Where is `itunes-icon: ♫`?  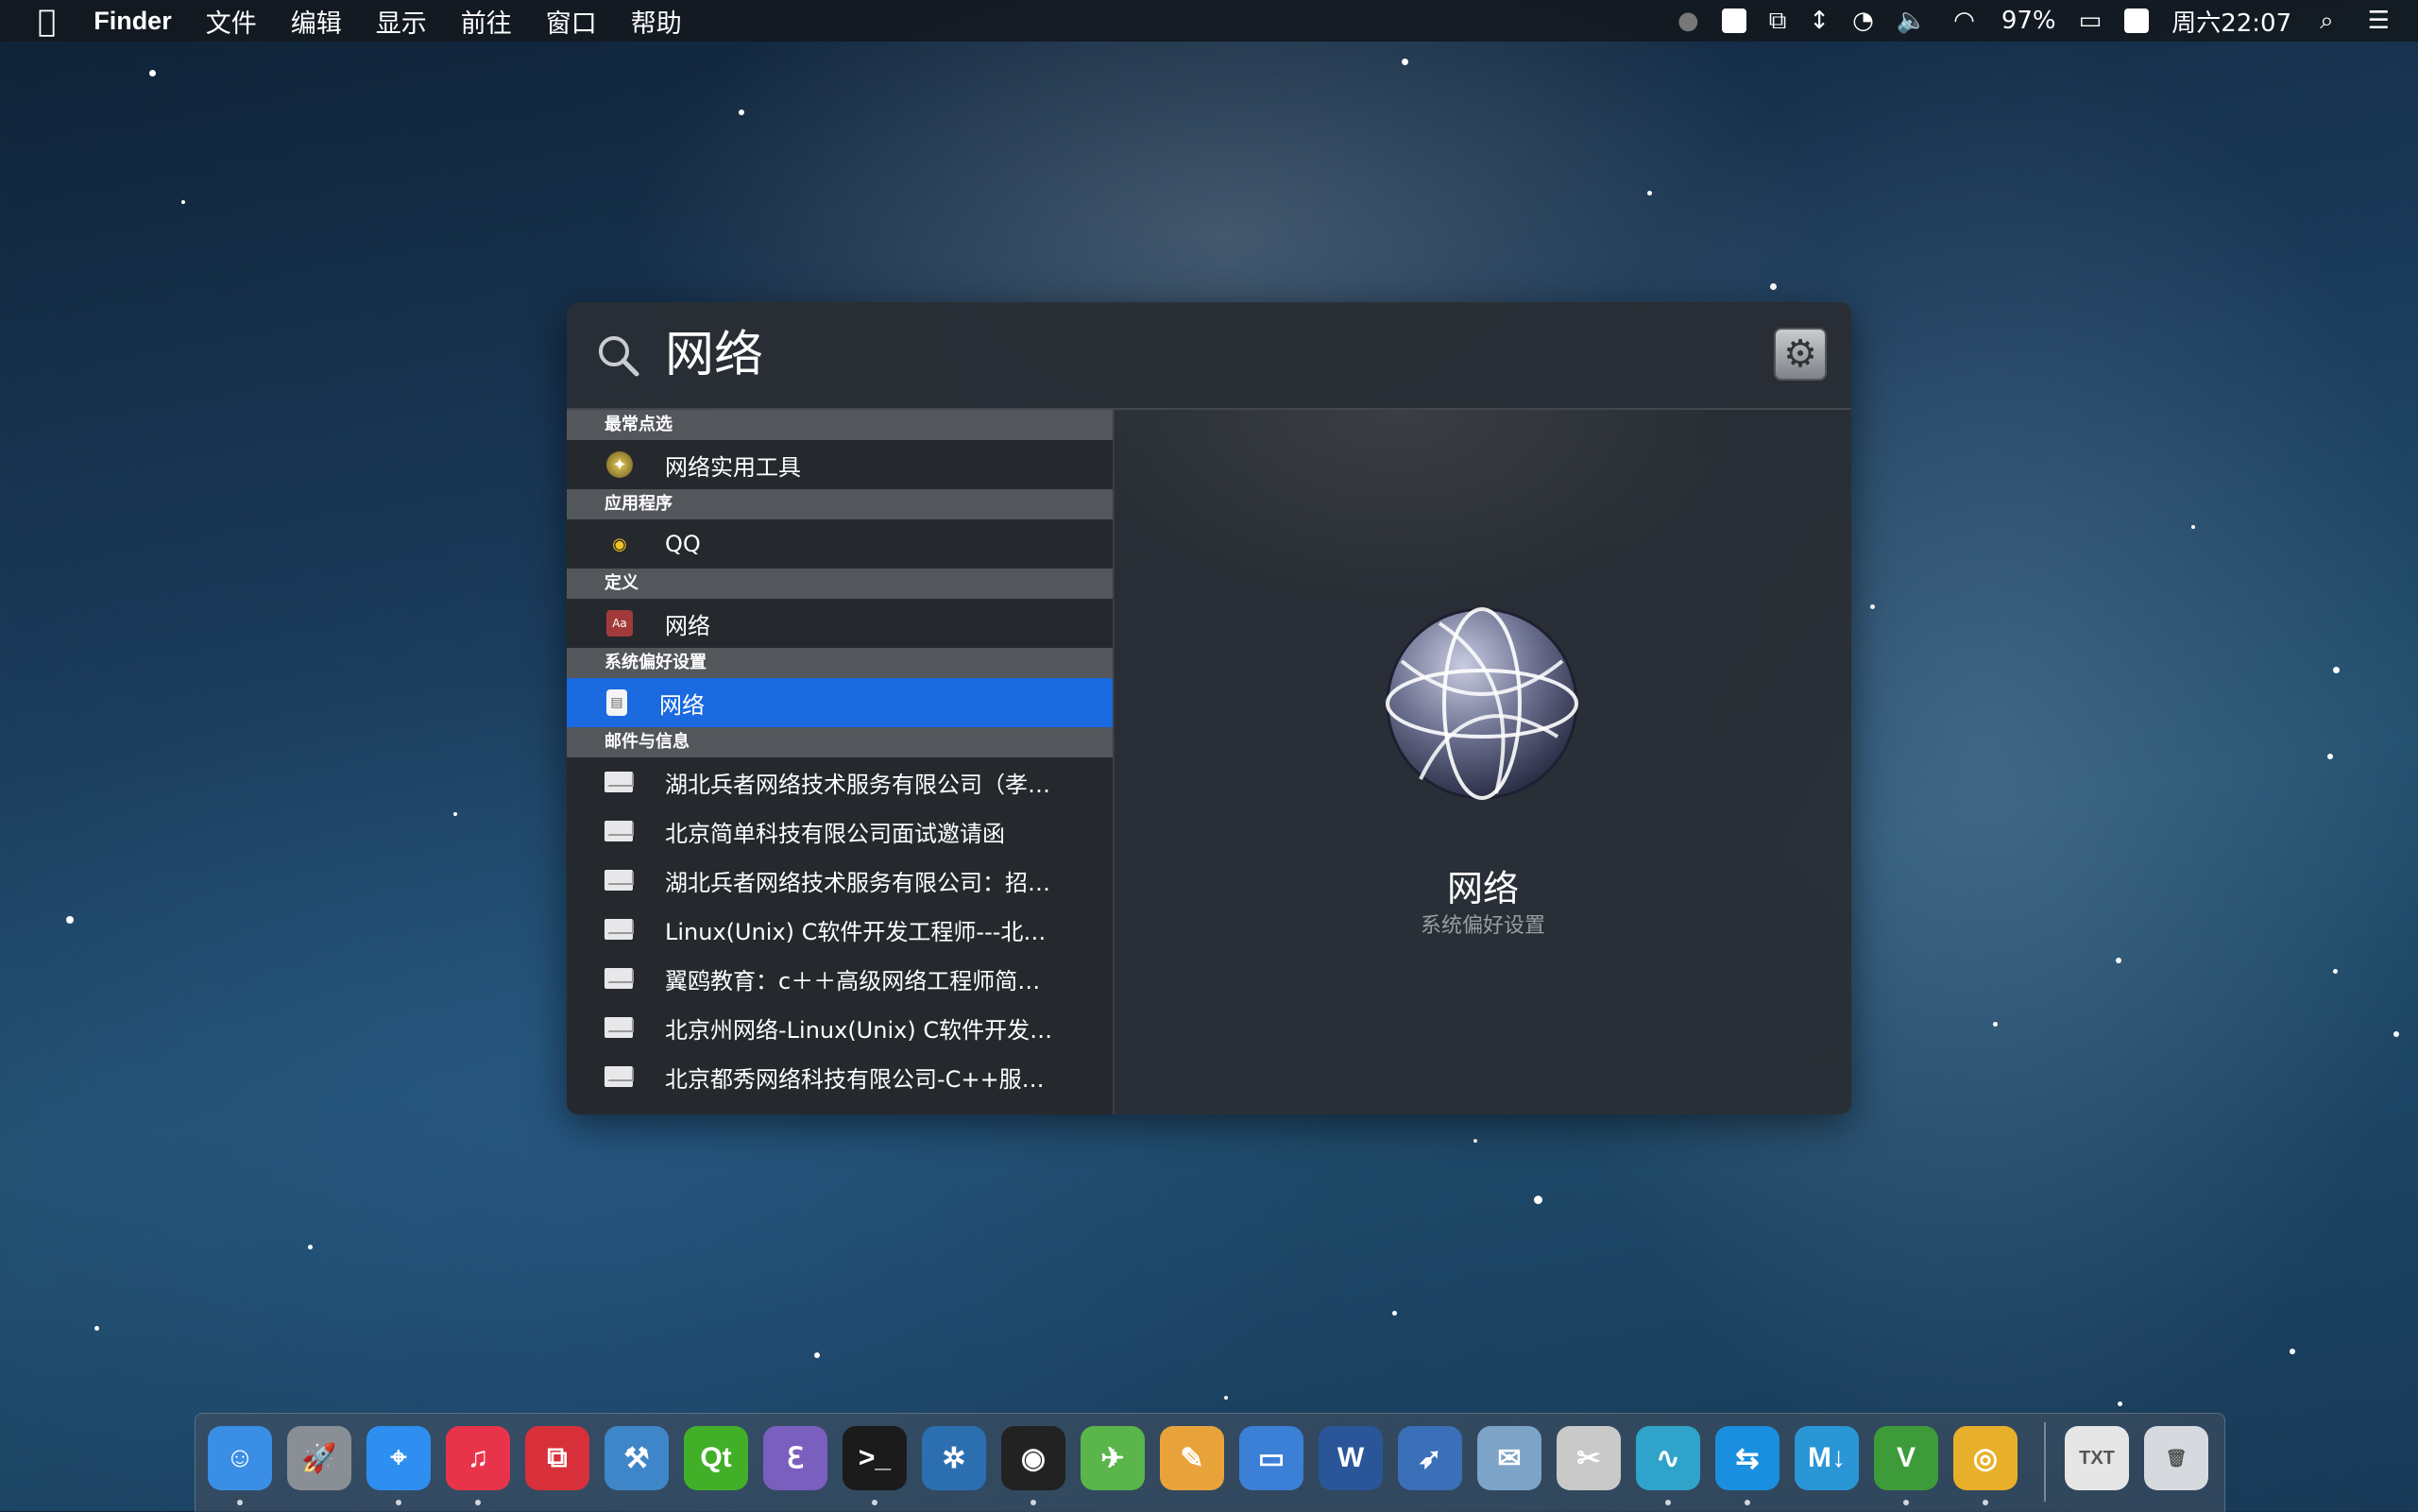
itunes-icon: ♫ is located at coordinates (478, 1458).